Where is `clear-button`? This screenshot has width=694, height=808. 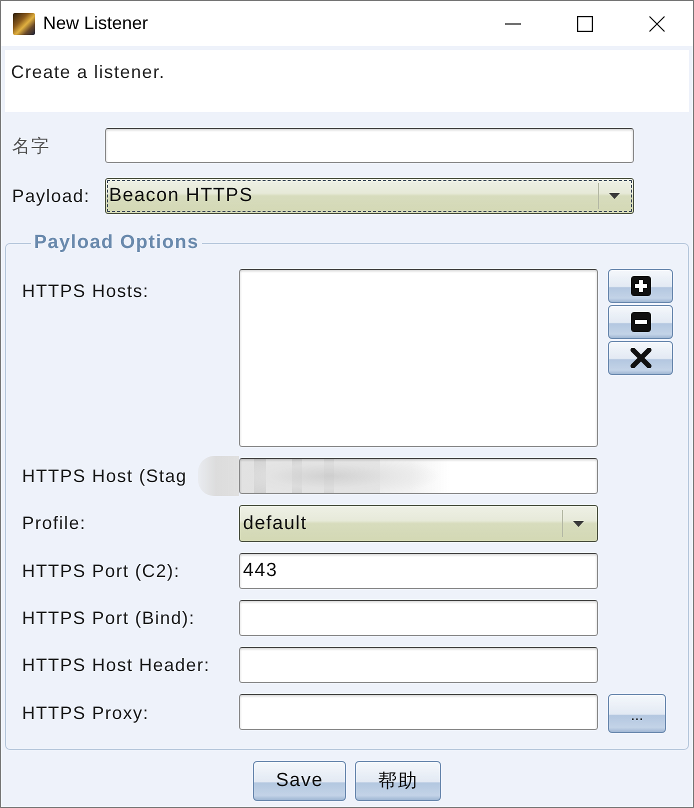
clear-button is located at coordinates (640, 358).